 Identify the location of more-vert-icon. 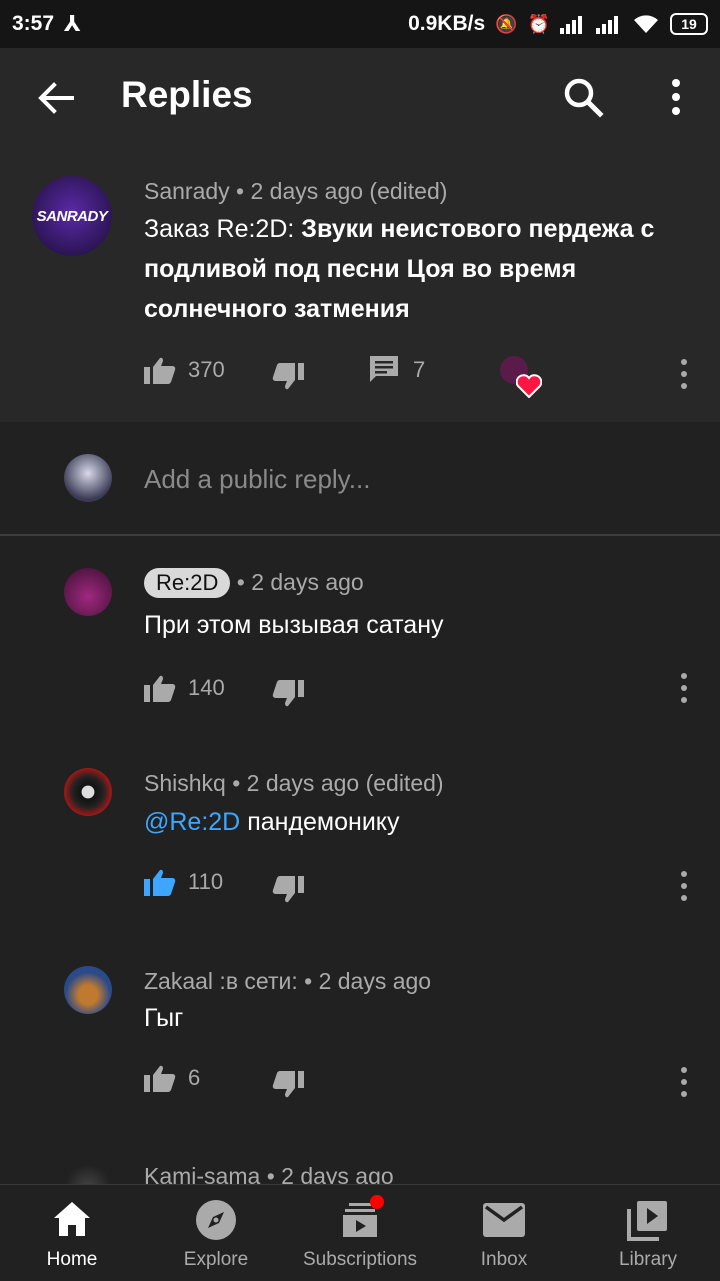
(676, 97).